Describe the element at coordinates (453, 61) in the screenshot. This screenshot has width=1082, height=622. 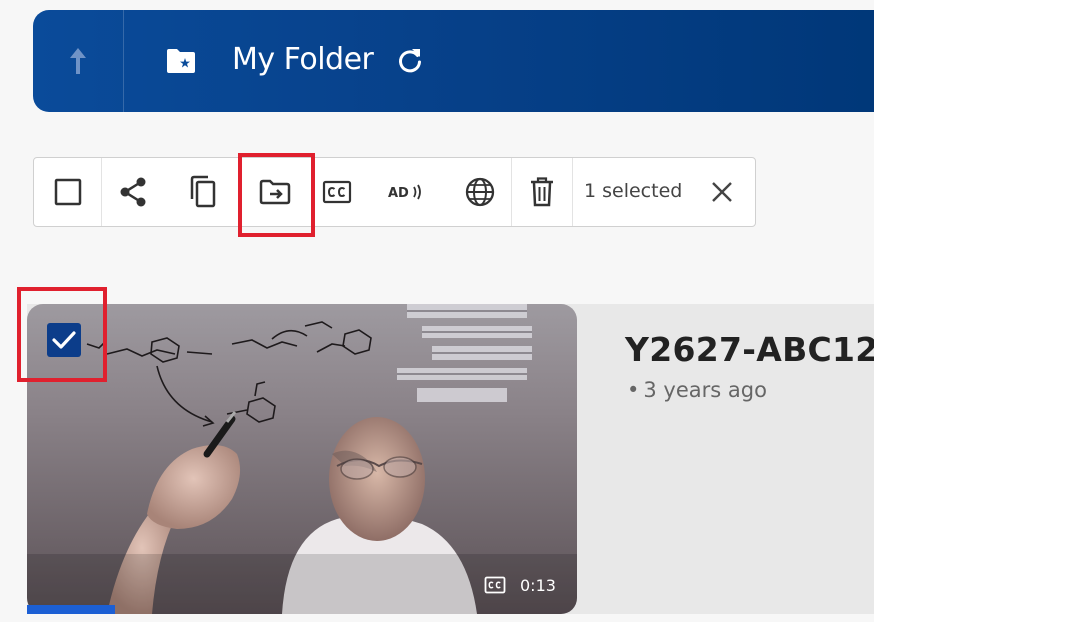
I see `folder-header: My Folder` at that location.